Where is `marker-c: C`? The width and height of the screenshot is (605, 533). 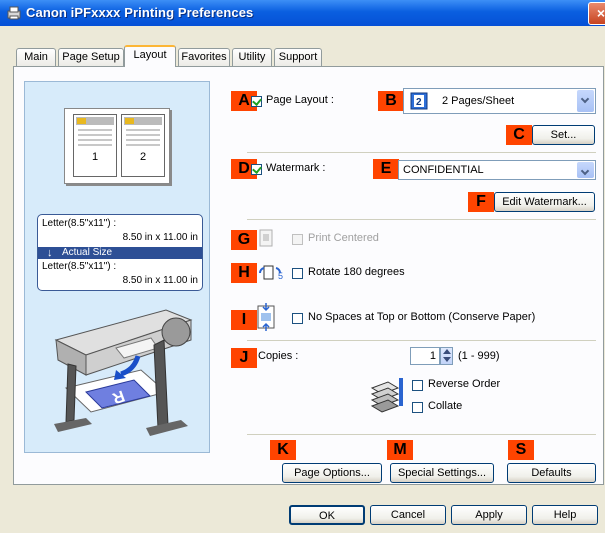 marker-c: C is located at coordinates (519, 135).